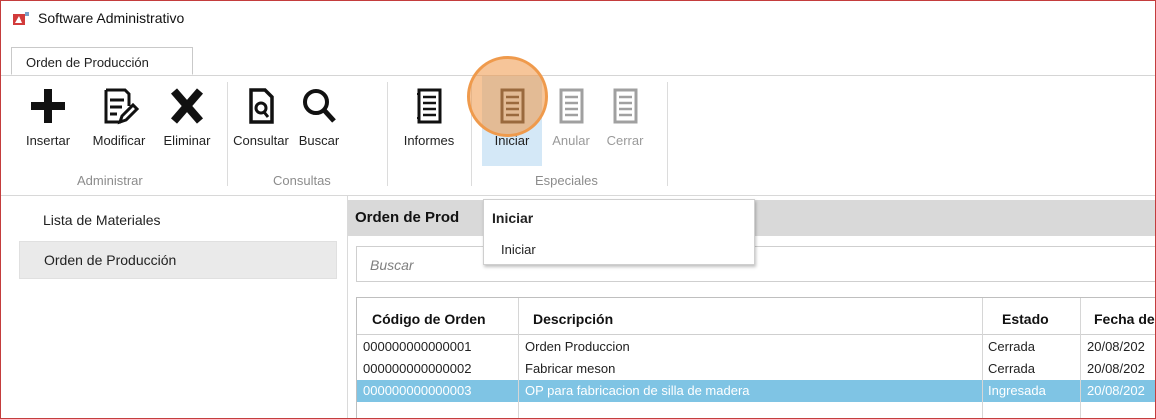 The width and height of the screenshot is (1156, 419). Describe the element at coordinates (570, 368) in the screenshot. I see `cell-descripcion: Fabricar meson` at that location.